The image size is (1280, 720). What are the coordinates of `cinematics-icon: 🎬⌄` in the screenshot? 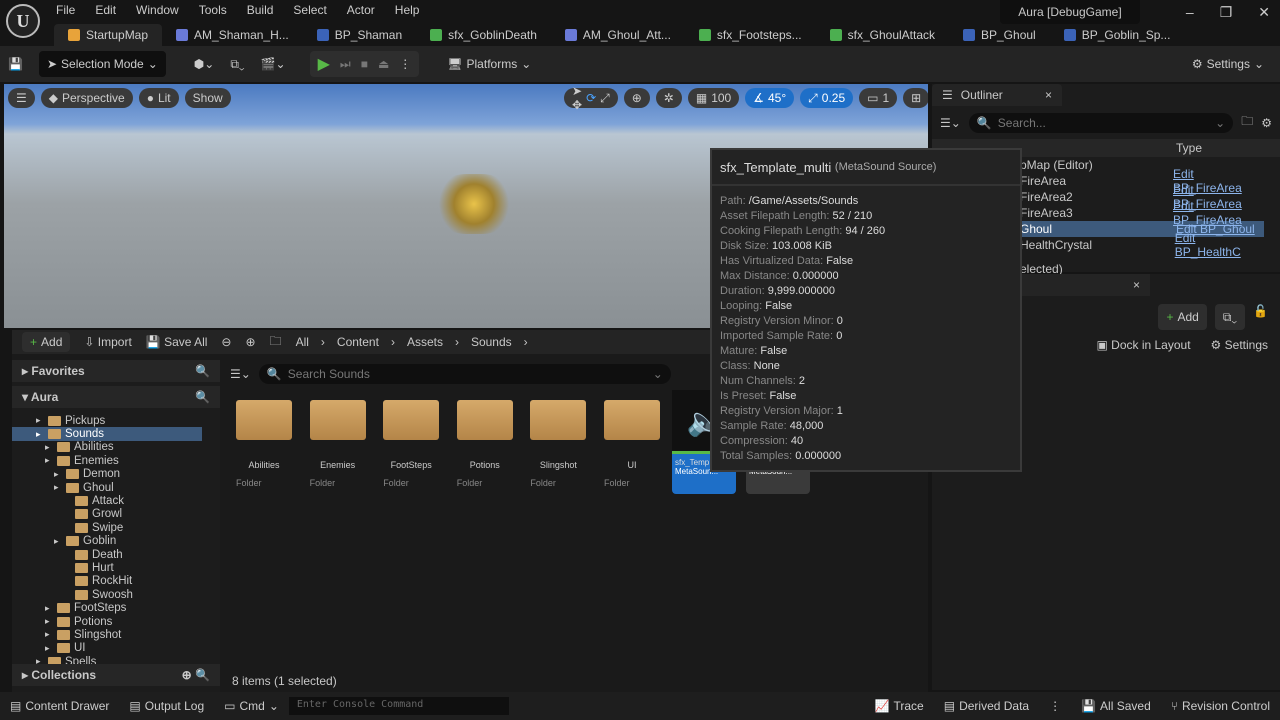 It's located at (273, 64).